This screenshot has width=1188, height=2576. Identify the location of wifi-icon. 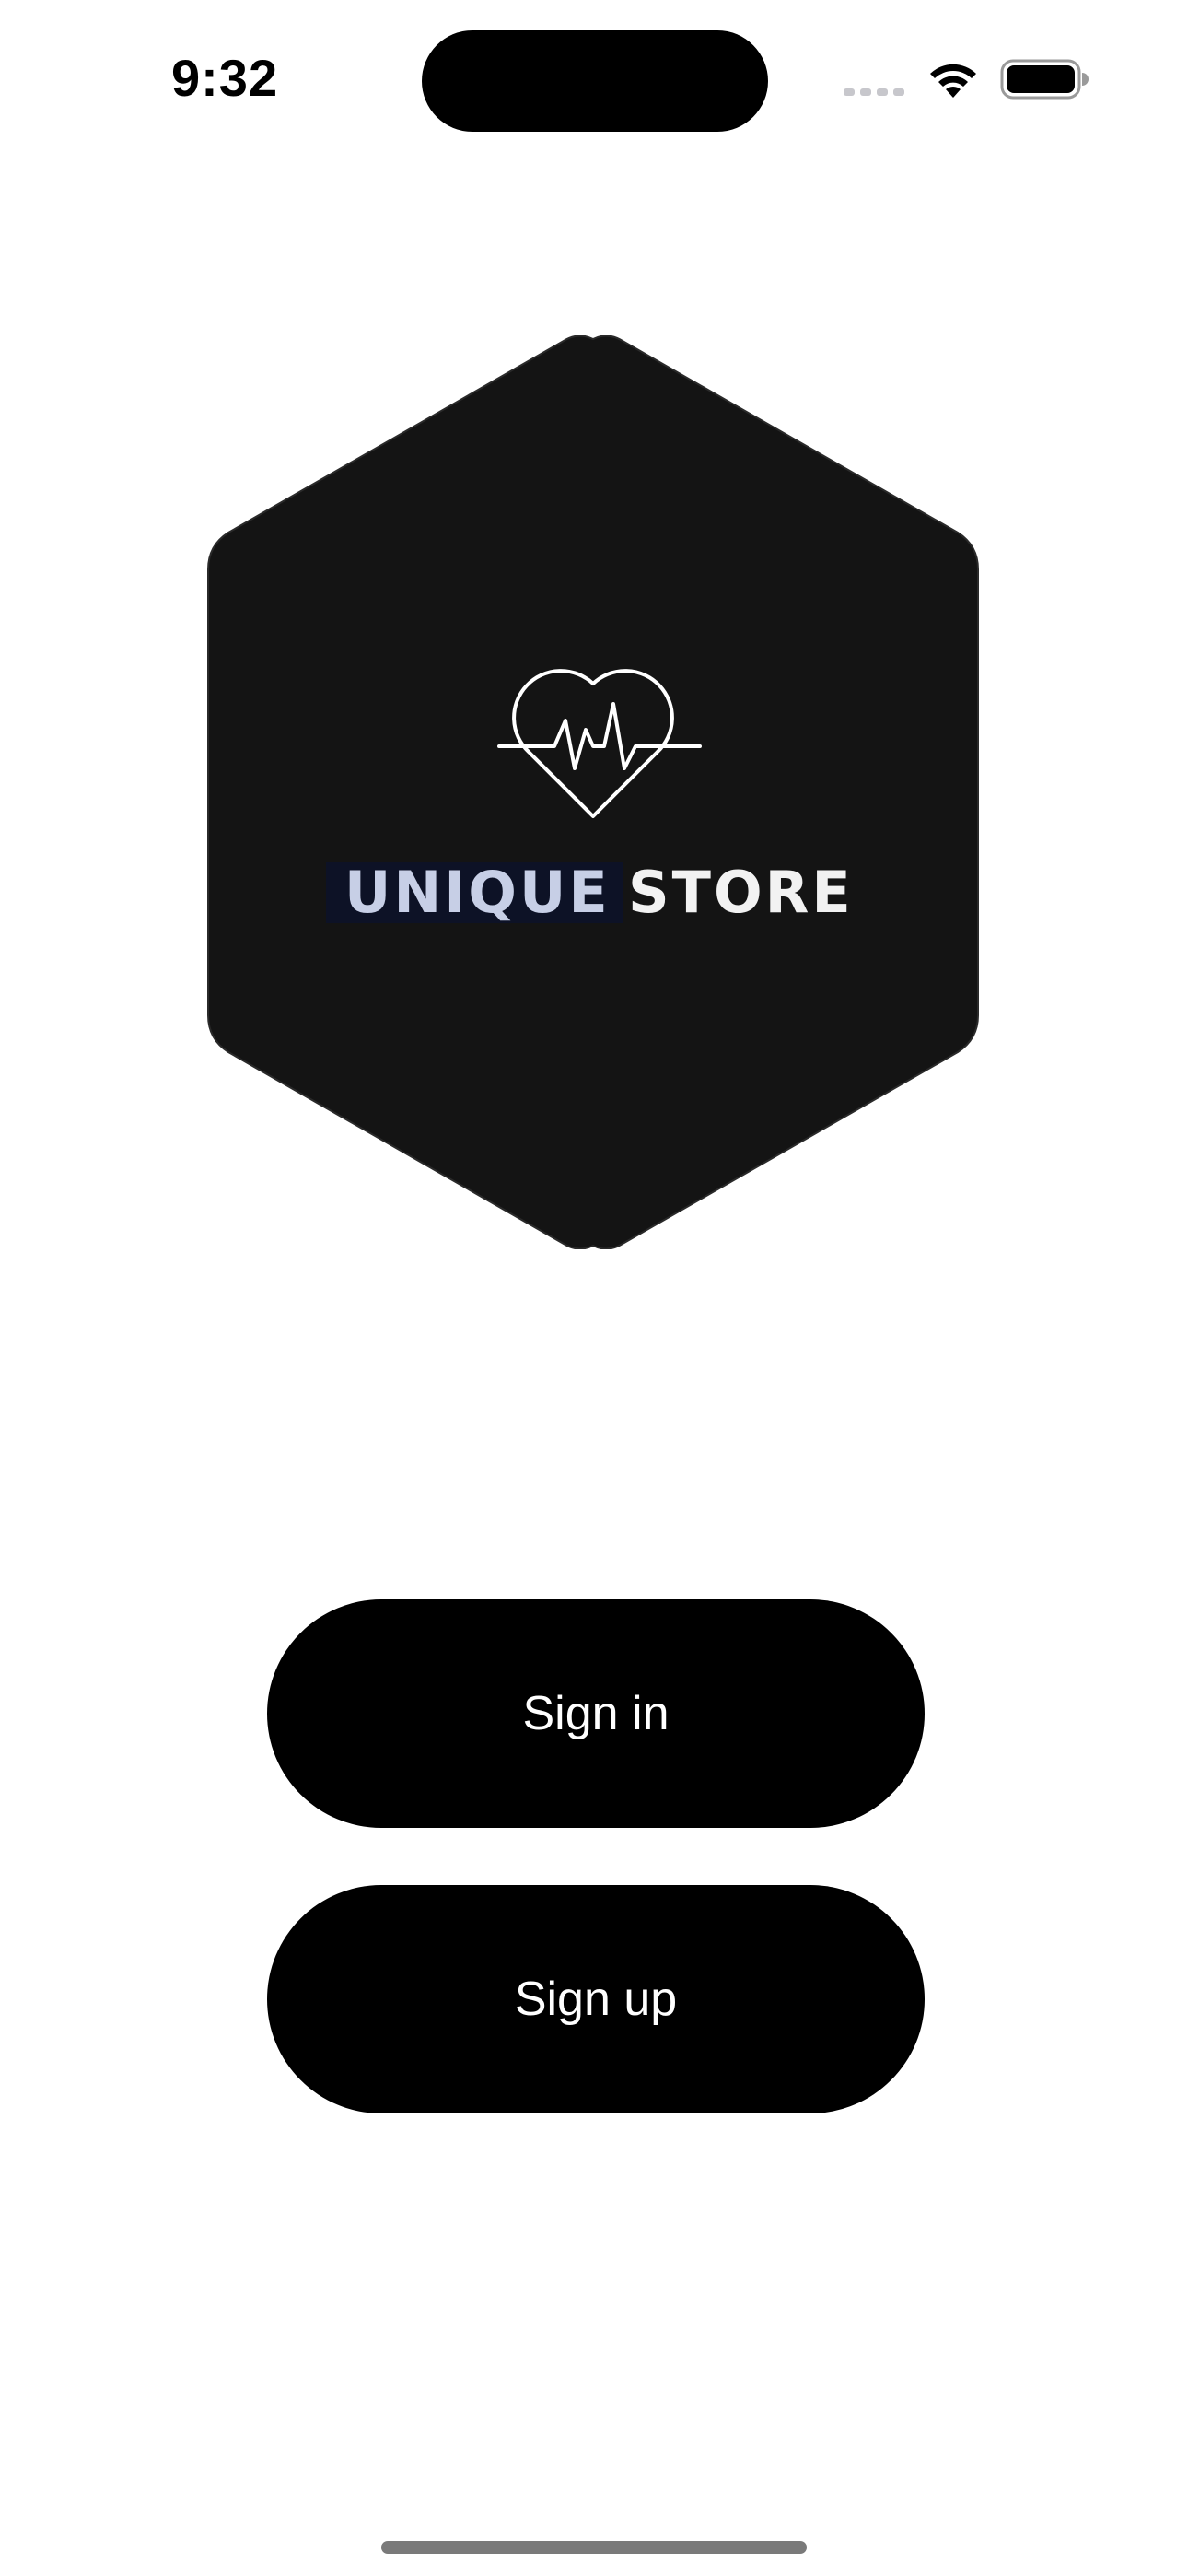
(953, 81).